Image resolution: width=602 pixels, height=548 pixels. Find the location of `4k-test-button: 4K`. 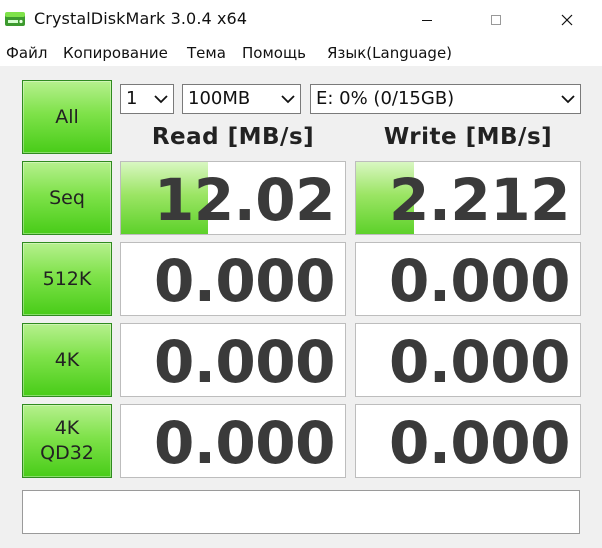

4k-test-button: 4K is located at coordinates (67, 360).